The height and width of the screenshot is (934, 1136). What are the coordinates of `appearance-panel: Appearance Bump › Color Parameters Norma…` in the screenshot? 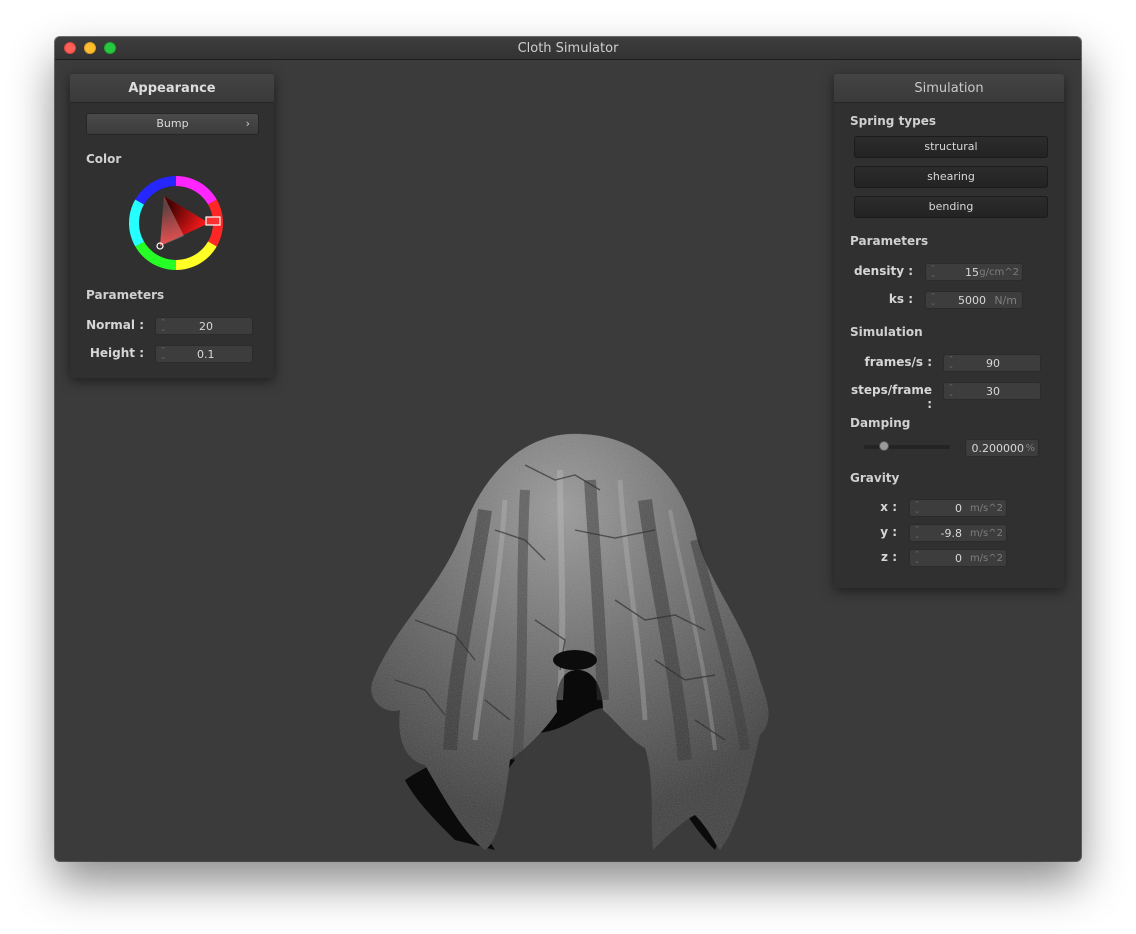 It's located at (172, 226).